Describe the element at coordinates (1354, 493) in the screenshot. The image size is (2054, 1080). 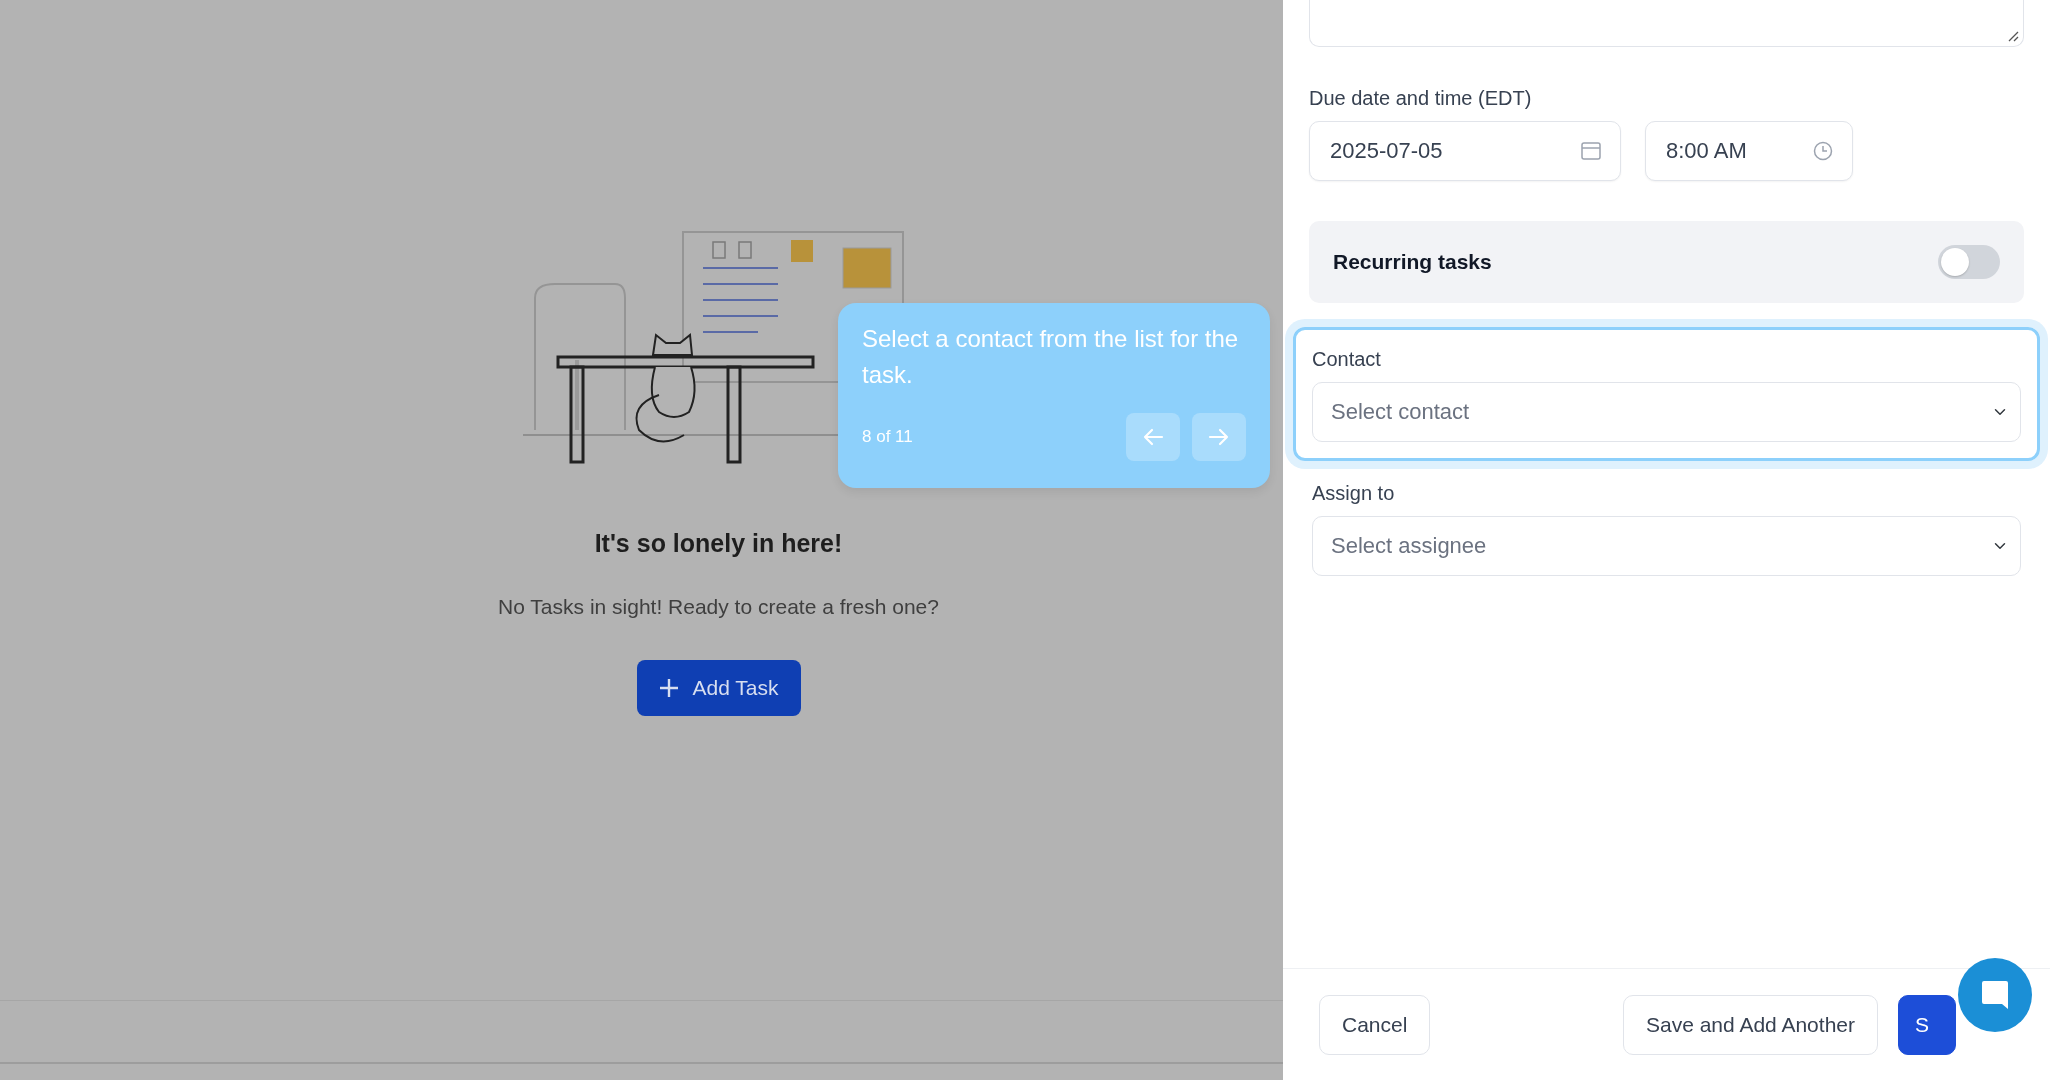
I see `field-label: Assign to` at that location.